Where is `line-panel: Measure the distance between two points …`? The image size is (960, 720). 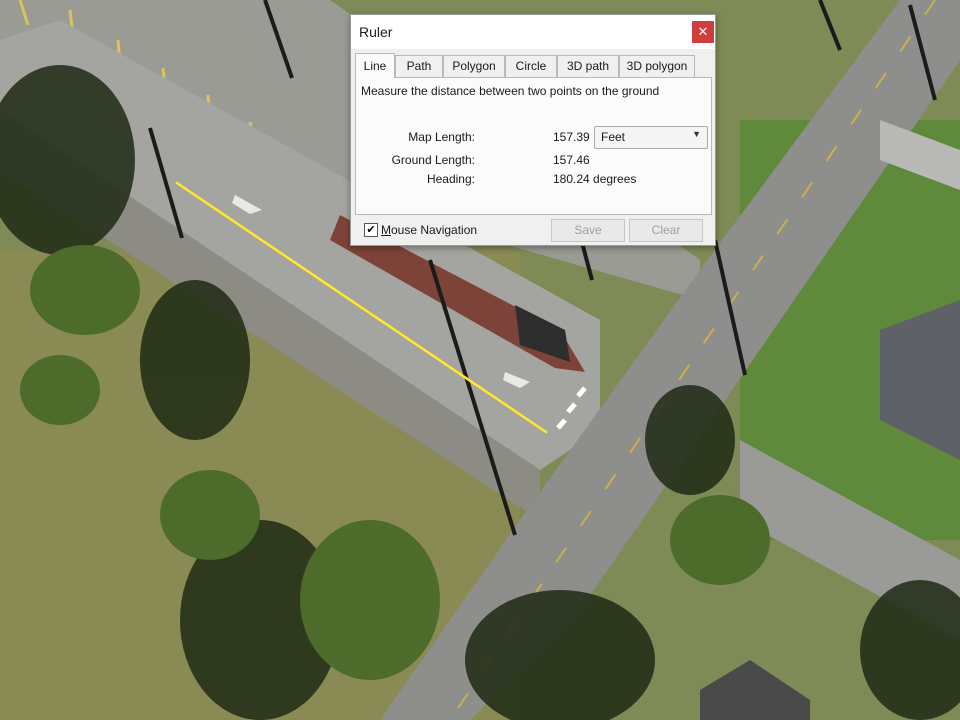
line-panel: Measure the distance between two points … is located at coordinates (533, 146).